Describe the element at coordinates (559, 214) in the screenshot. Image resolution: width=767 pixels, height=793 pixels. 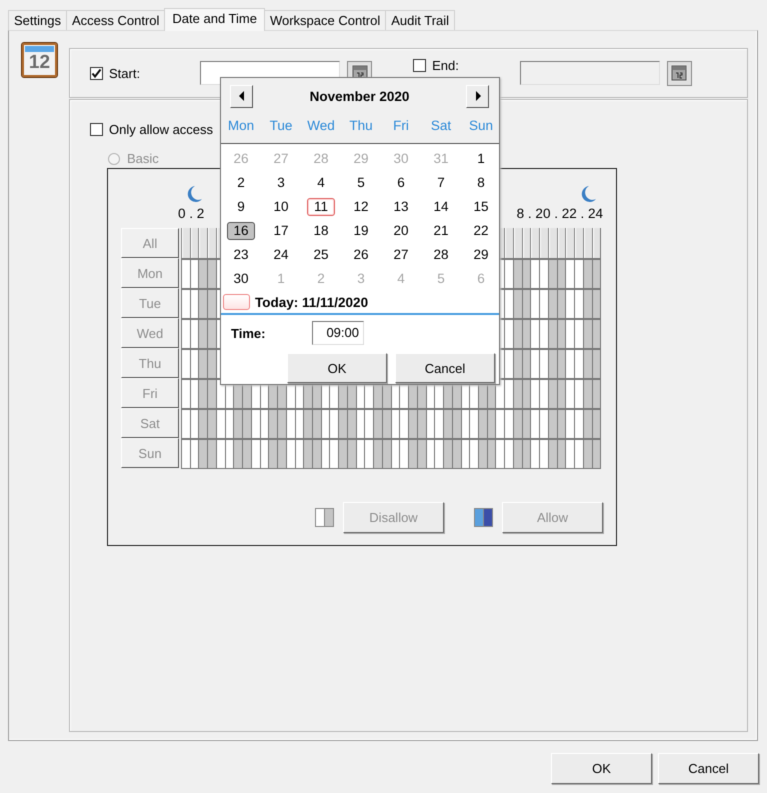
I see `hour-labels: 8 . 20 . 22 . 24` at that location.